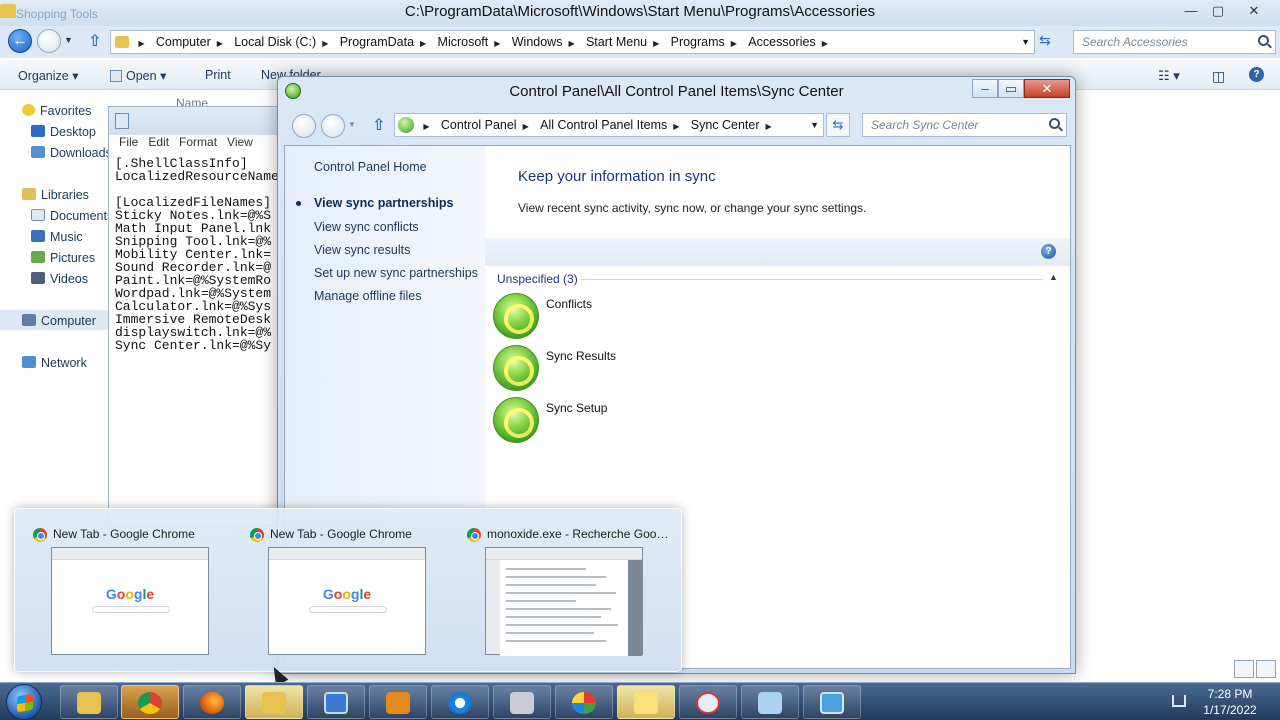 The height and width of the screenshot is (720, 1280). What do you see at coordinates (777, 252) in the screenshot?
I see `command-bar: ?` at bounding box center [777, 252].